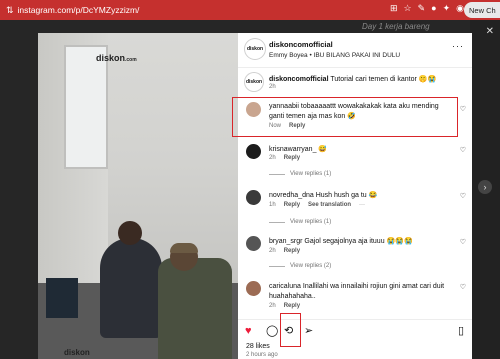 This screenshot has height=359, width=500. Describe the element at coordinates (262, 355) in the screenshot. I see `post-time: 2 hours ago` at that location.